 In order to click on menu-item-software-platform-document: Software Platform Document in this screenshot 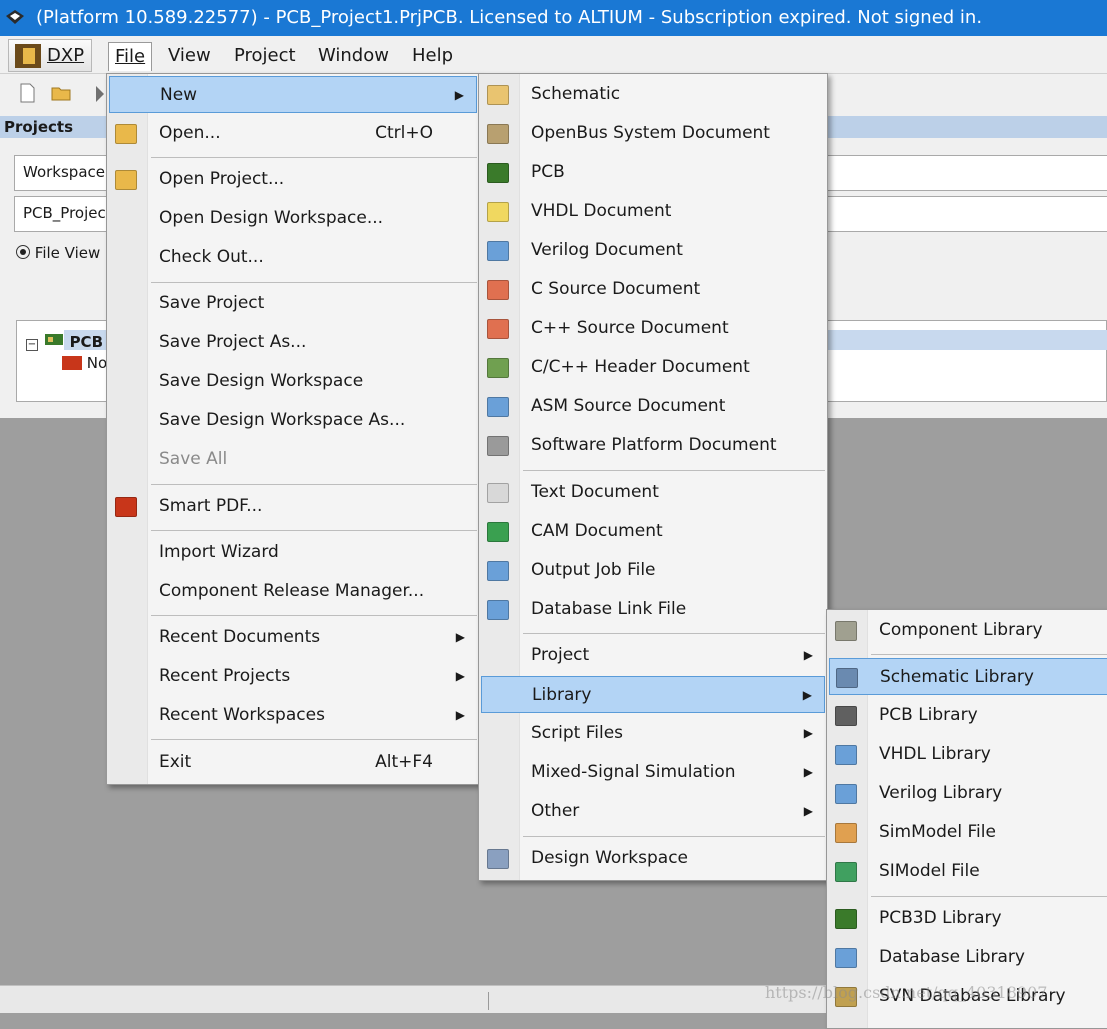, I will do `click(653, 445)`.